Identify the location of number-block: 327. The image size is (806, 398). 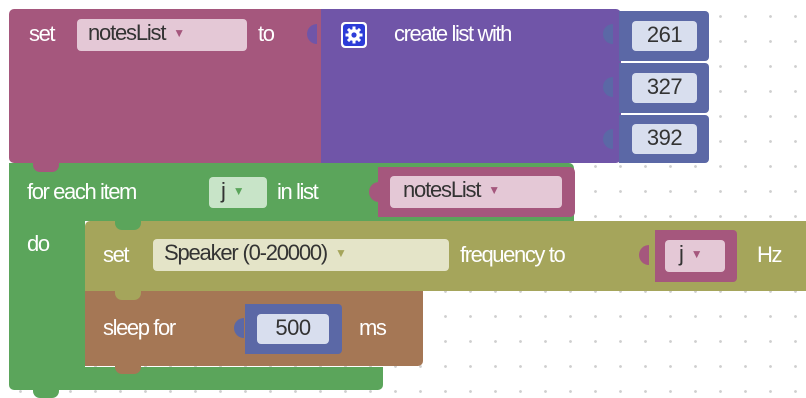
(664, 88).